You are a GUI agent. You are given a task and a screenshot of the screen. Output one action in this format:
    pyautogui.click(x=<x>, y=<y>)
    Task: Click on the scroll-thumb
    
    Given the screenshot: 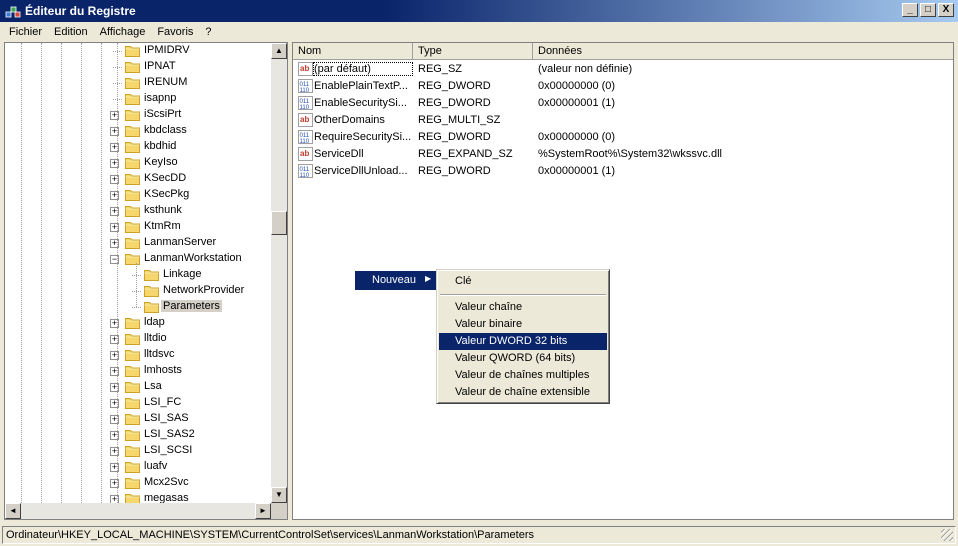 What is the action you would take?
    pyautogui.click(x=279, y=223)
    